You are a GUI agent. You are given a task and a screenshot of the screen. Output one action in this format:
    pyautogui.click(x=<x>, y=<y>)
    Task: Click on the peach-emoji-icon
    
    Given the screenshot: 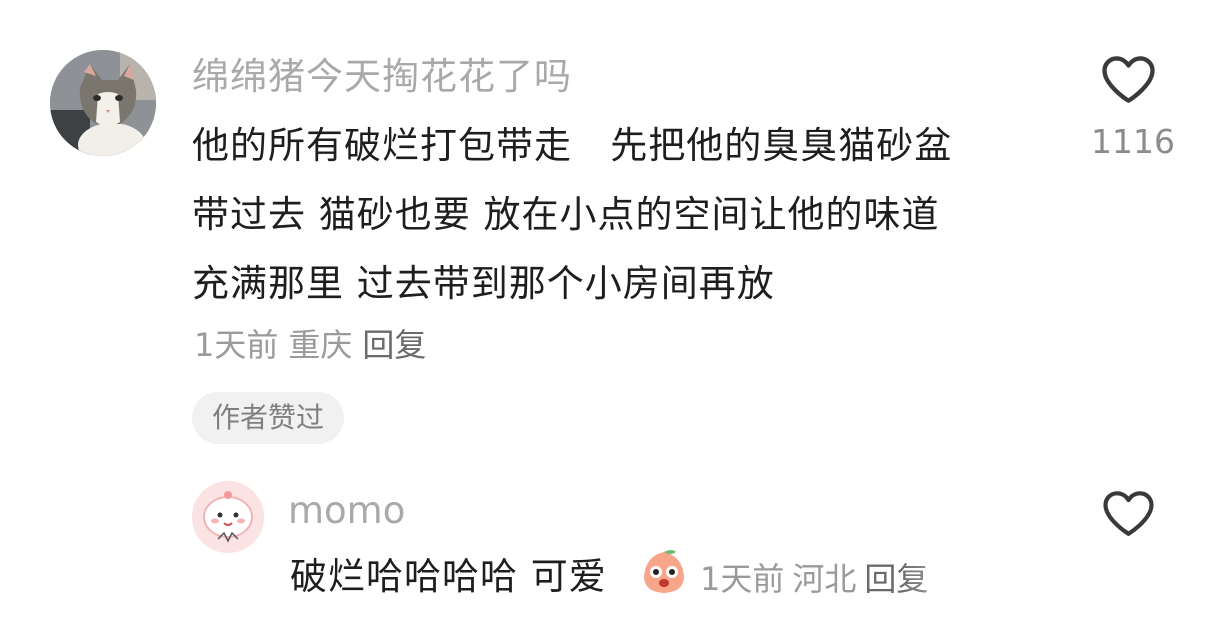 What is the action you would take?
    pyautogui.click(x=664, y=572)
    